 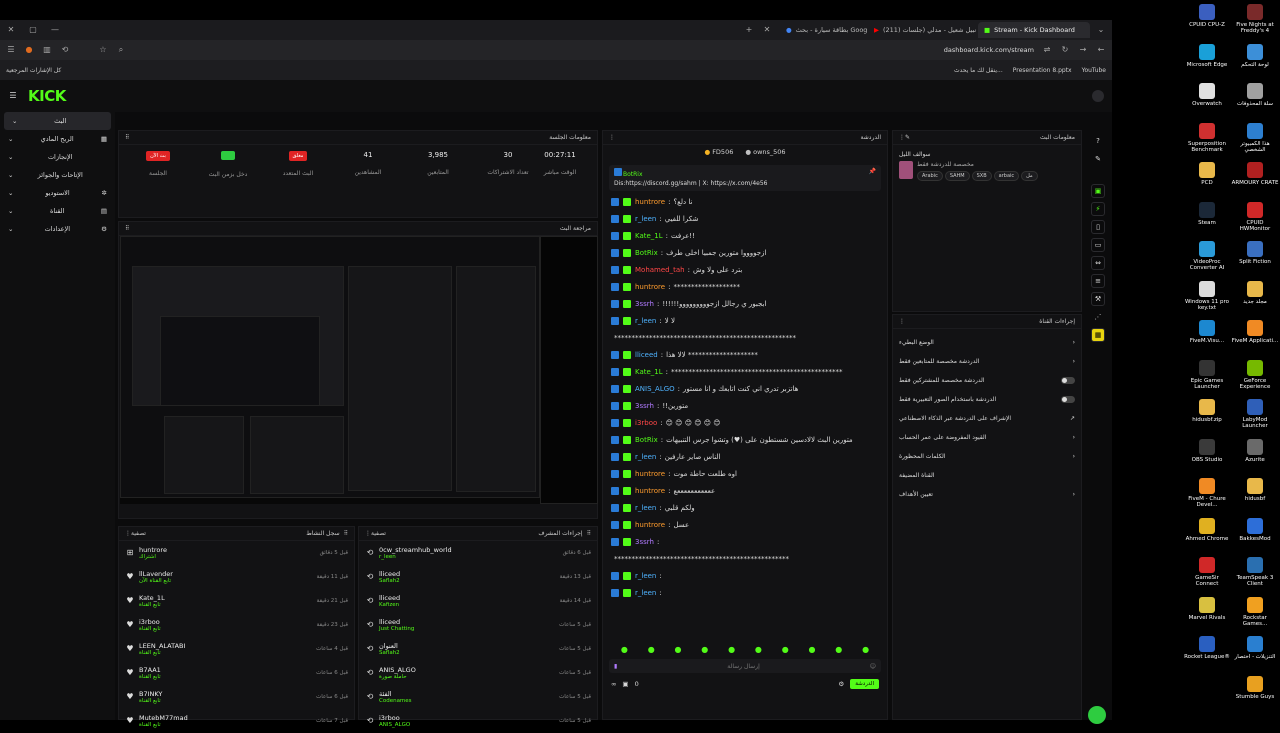 What do you see at coordinates (987, 494) in the screenshot?
I see `channel-action-item: تعيين الأهداف ›` at bounding box center [987, 494].